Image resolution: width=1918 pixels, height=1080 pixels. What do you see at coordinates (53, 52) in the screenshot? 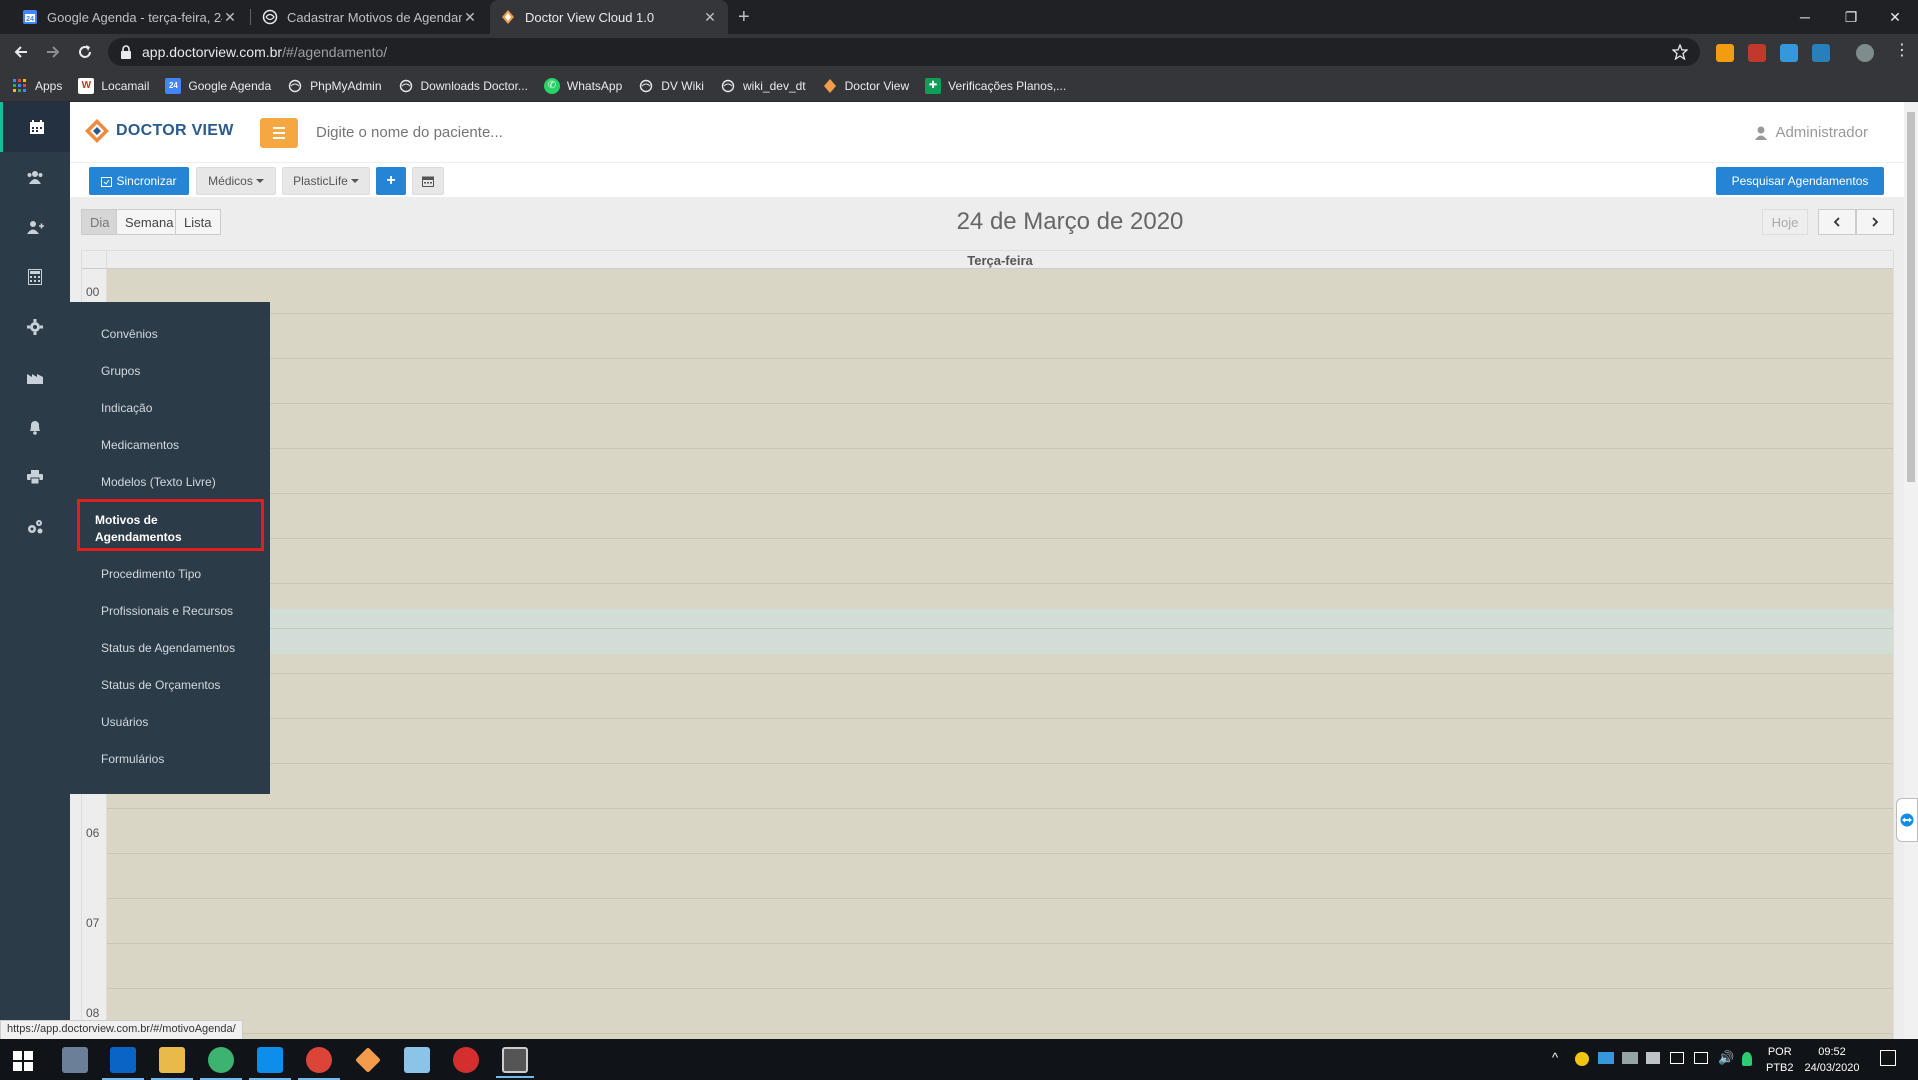
I see `forward-arrow-icon` at bounding box center [53, 52].